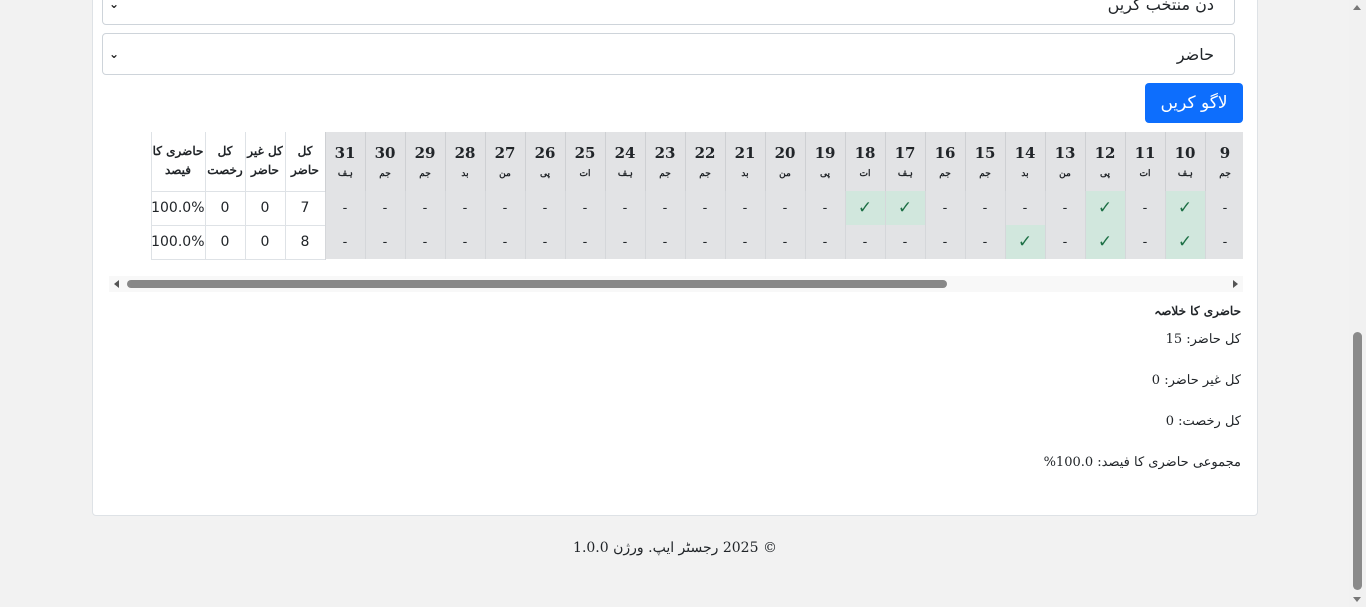  I want to click on total-absent-header: کل غیر حاضر, so click(264, 161).